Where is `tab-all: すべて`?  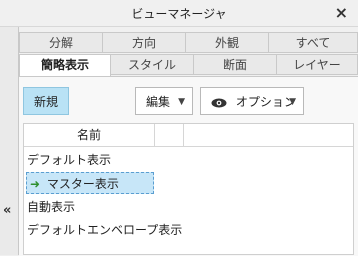
tab-all: すべて is located at coordinates (313, 42).